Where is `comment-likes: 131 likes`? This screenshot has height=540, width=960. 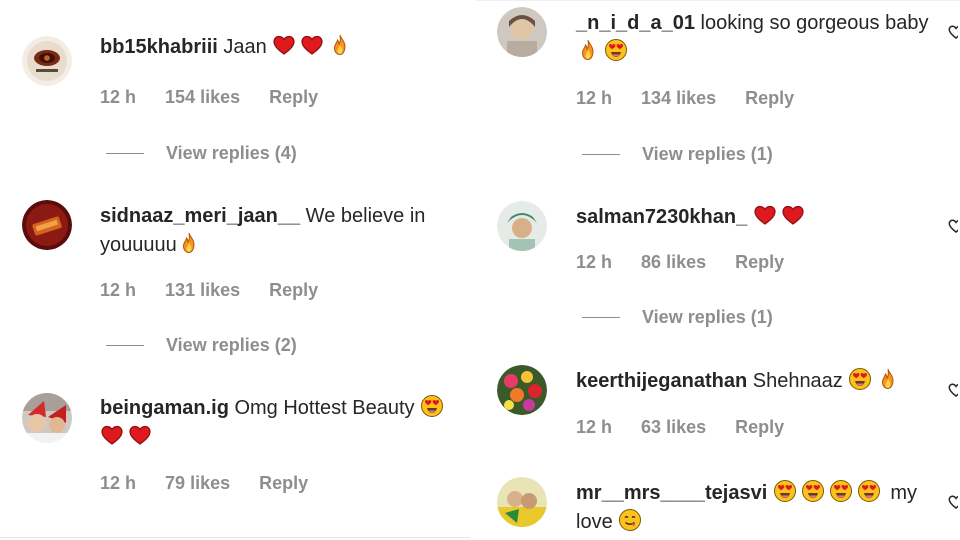 comment-likes: 131 likes is located at coordinates (202, 290).